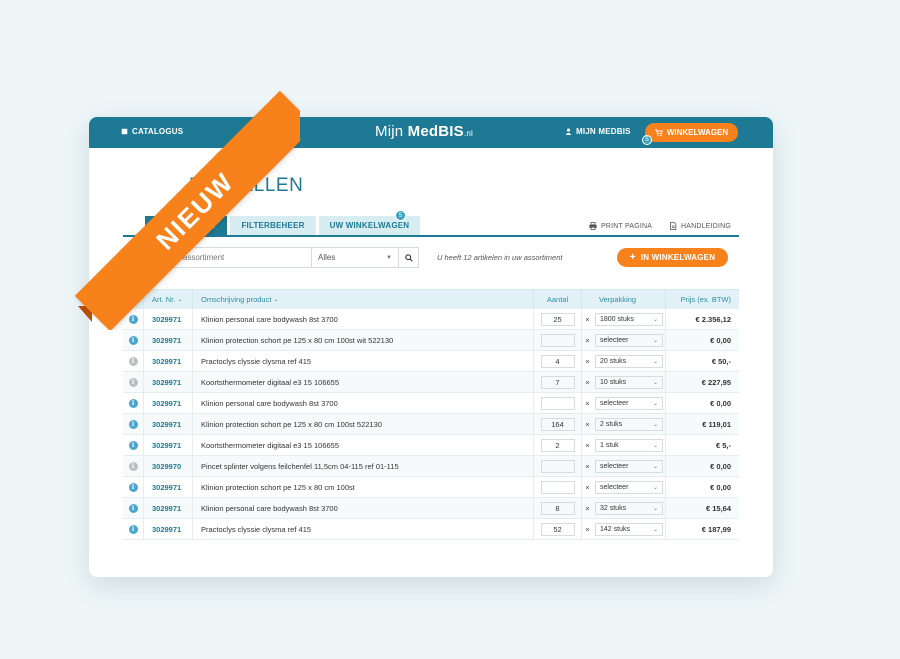  Describe the element at coordinates (500, 257) in the screenshot. I see `assortment-count-text: U heeft 12 artikelen in uw assortiment` at that location.